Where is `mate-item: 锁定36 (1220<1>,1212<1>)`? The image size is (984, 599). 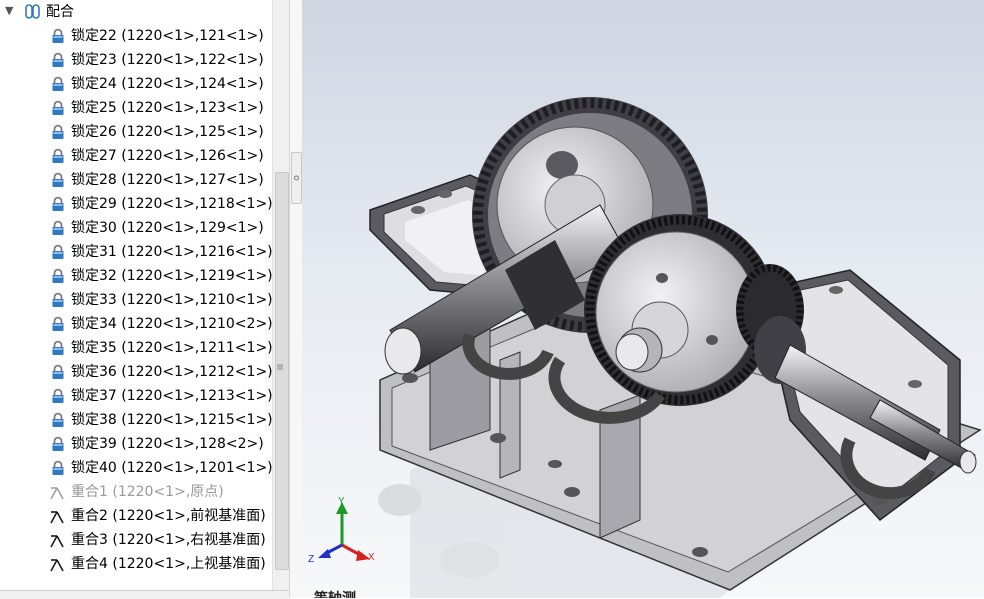 mate-item: 锁定36 (1220<1>,1212<1>) is located at coordinates (136, 372).